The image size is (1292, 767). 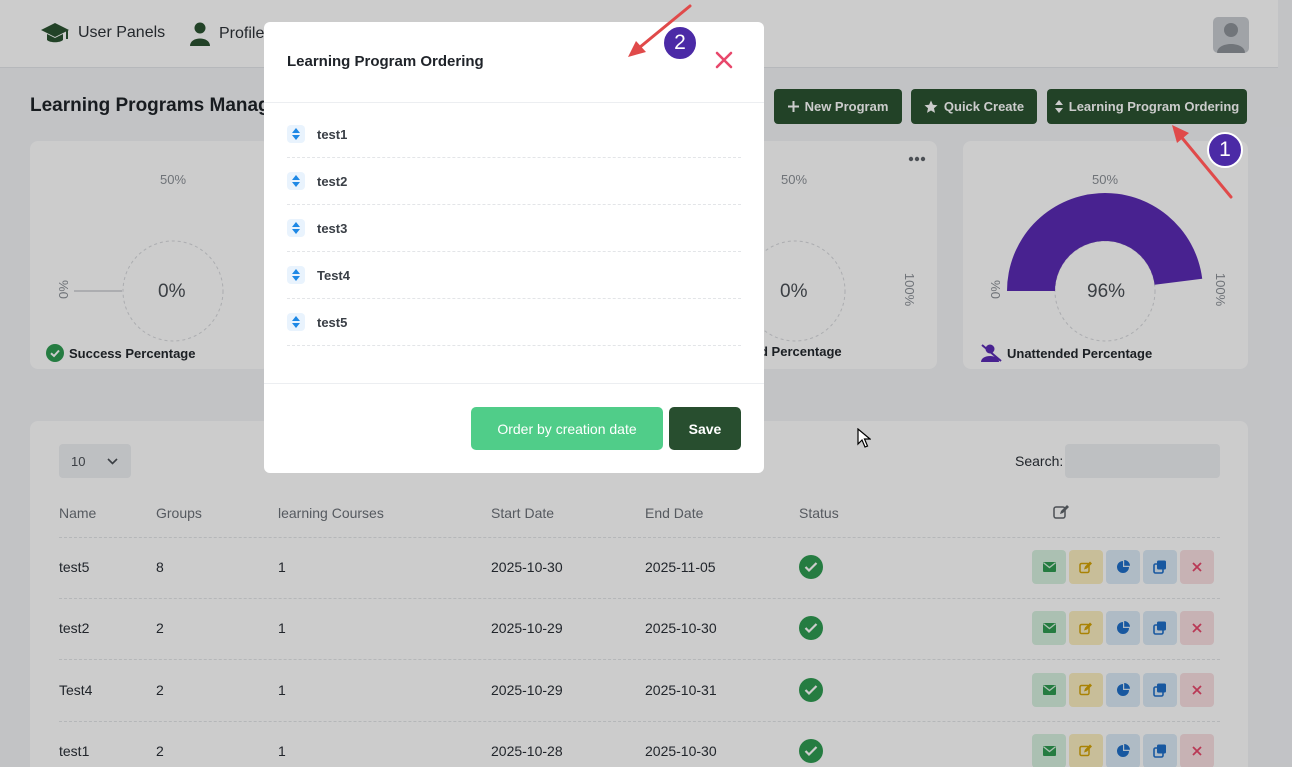 What do you see at coordinates (930, 101) in the screenshot?
I see `annotation-arrows` at bounding box center [930, 101].